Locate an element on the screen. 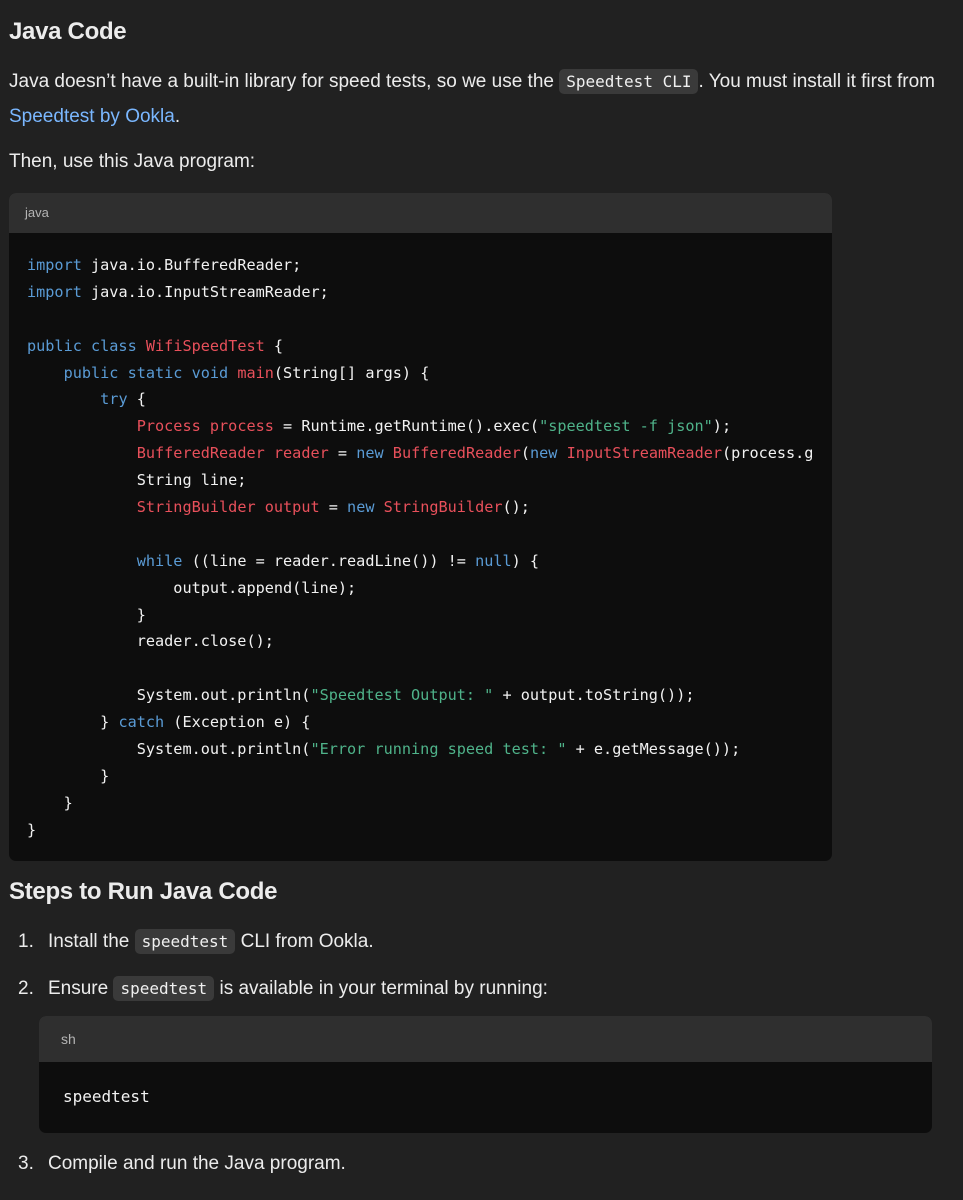 Image resolution: width=963 pixels, height=1200 pixels. code-line: public static void main(String[] args) { is located at coordinates (429, 373).